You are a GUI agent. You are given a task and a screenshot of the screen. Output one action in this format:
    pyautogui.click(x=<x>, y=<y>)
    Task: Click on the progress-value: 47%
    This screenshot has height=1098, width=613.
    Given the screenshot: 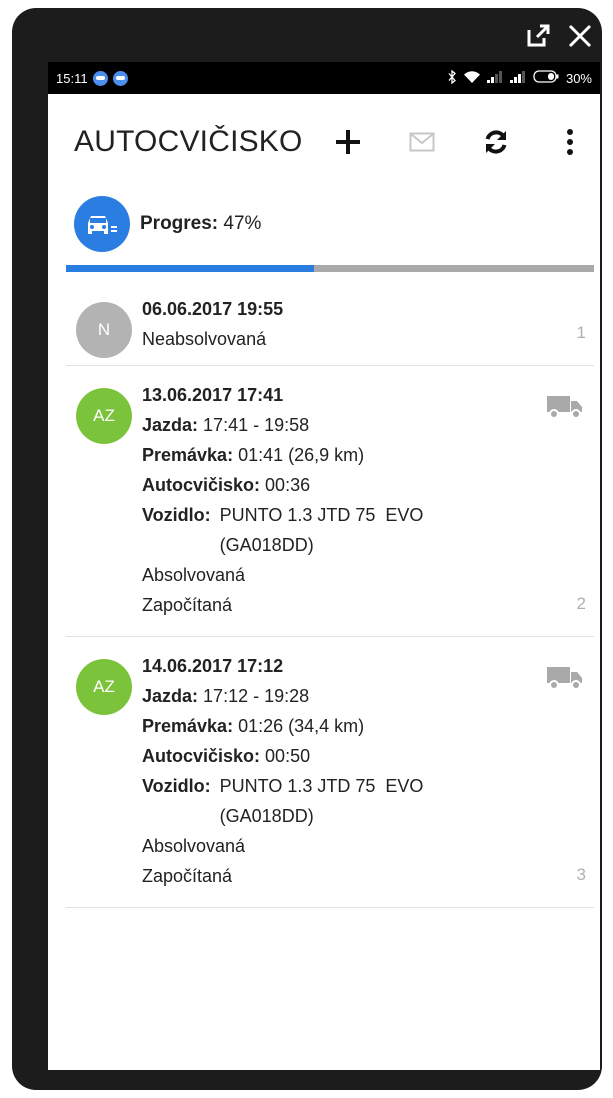 What is the action you would take?
    pyautogui.click(x=242, y=223)
    